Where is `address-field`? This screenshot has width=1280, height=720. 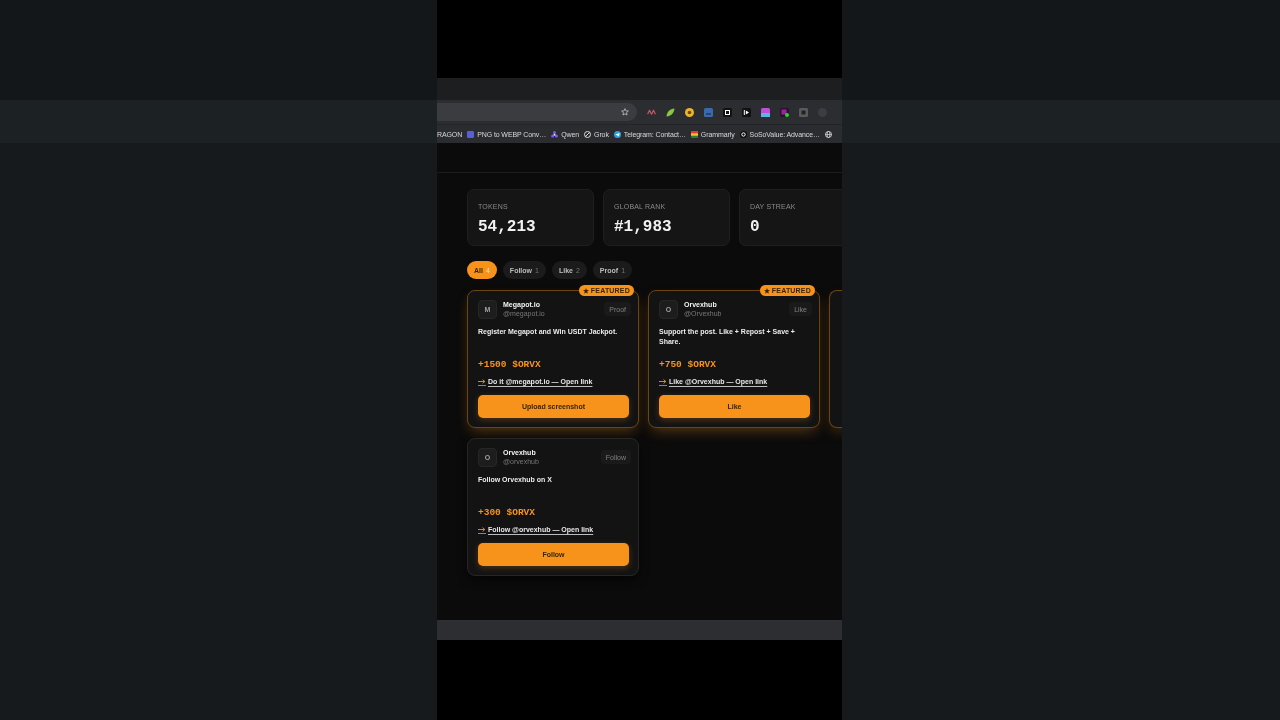 address-field is located at coordinates (537, 112).